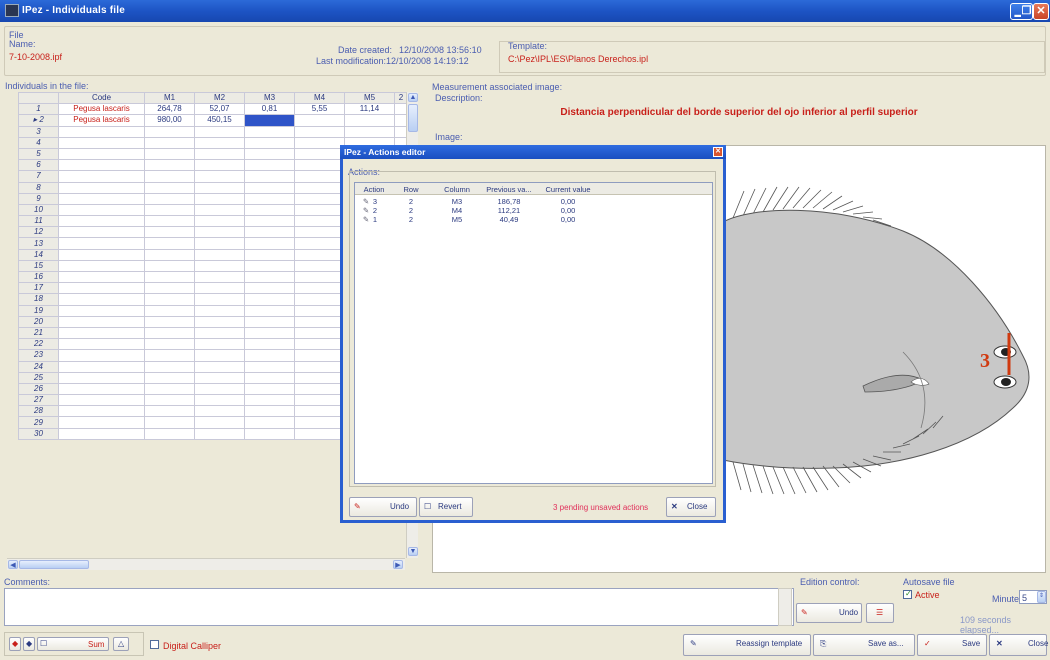  I want to click on dialog-close-button: ✕ Close, so click(691, 507).